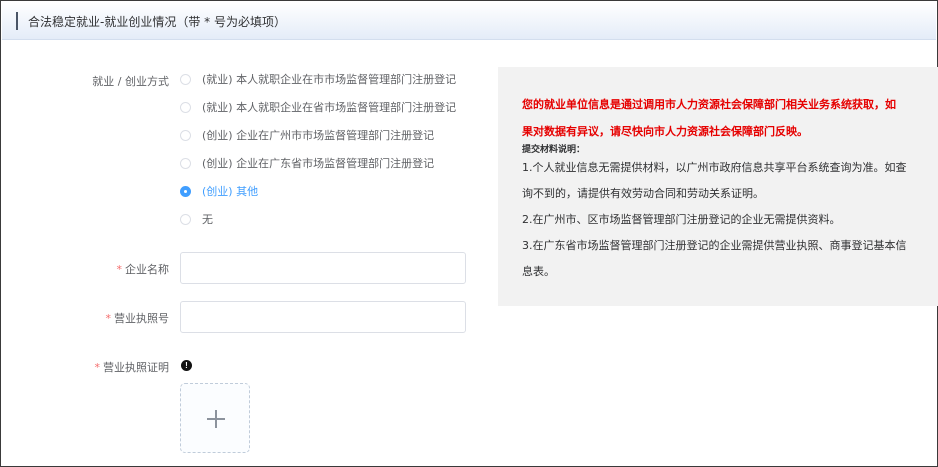 The width and height of the screenshot is (938, 467). What do you see at coordinates (329, 107) in the screenshot?
I see `radio-label: (就业) 本人就职企业在省市场监督管理部门注册登记` at bounding box center [329, 107].